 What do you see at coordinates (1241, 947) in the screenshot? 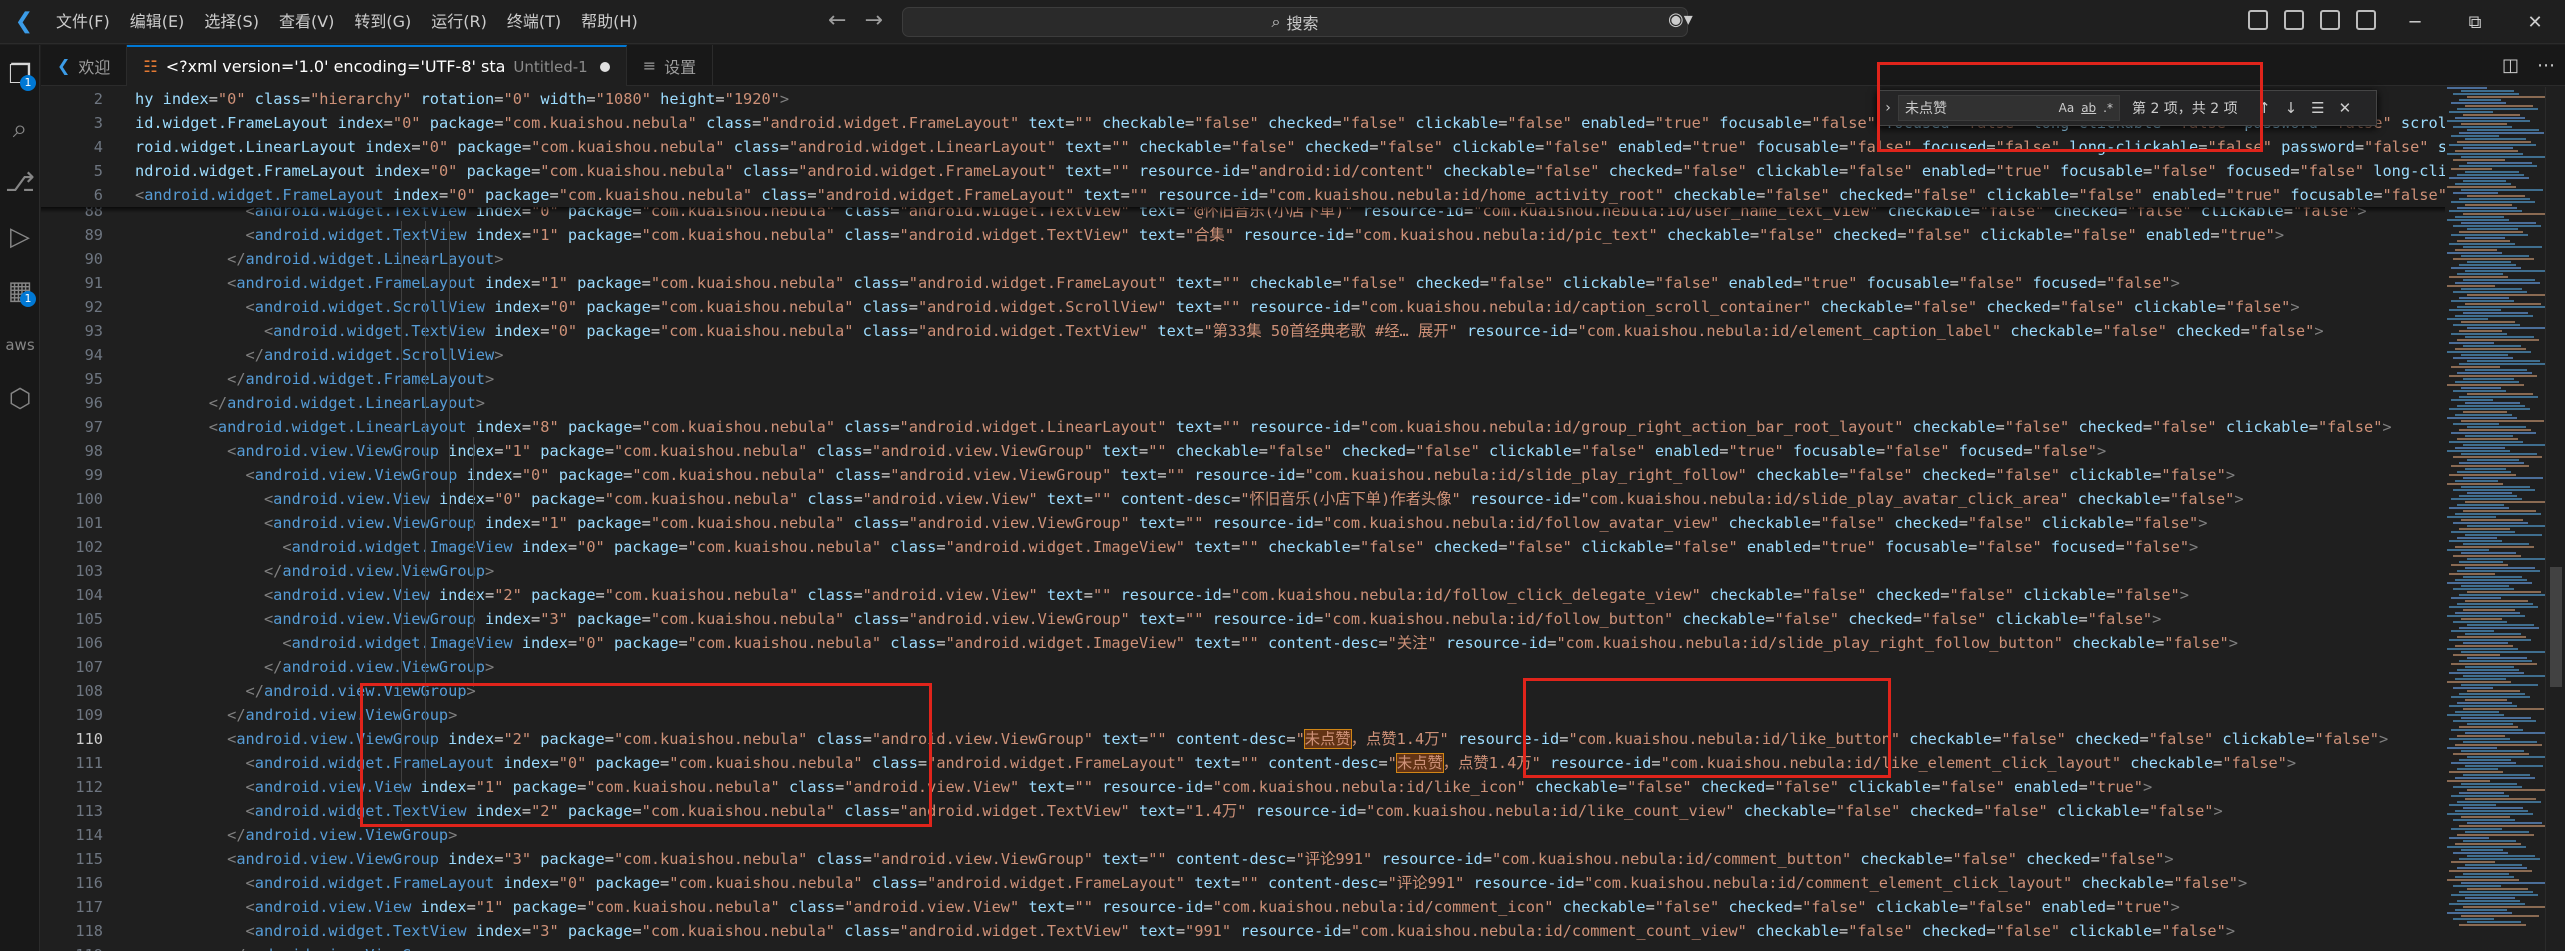
I see `code-line: 119 </android.view.ViewGroup>` at bounding box center [1241, 947].